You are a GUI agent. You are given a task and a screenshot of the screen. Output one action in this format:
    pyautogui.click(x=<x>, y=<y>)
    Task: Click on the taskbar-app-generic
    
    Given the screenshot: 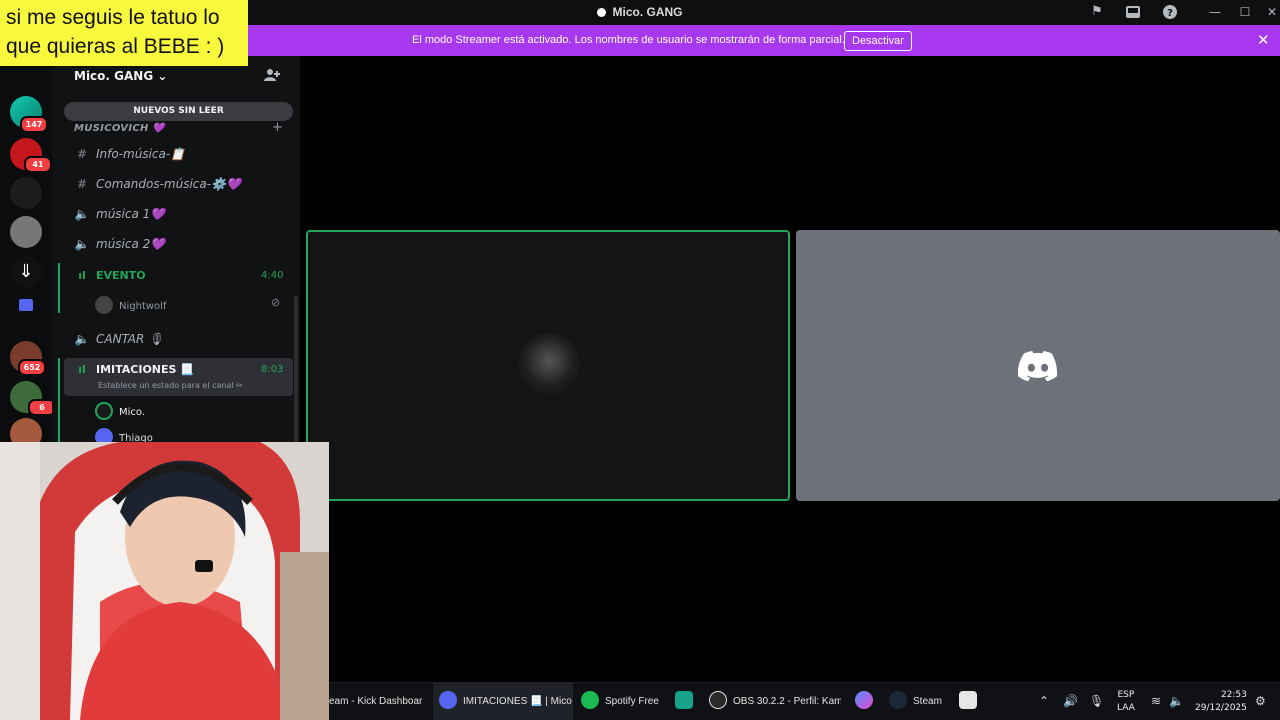 What is the action you would take?
    pyautogui.click(x=687, y=701)
    